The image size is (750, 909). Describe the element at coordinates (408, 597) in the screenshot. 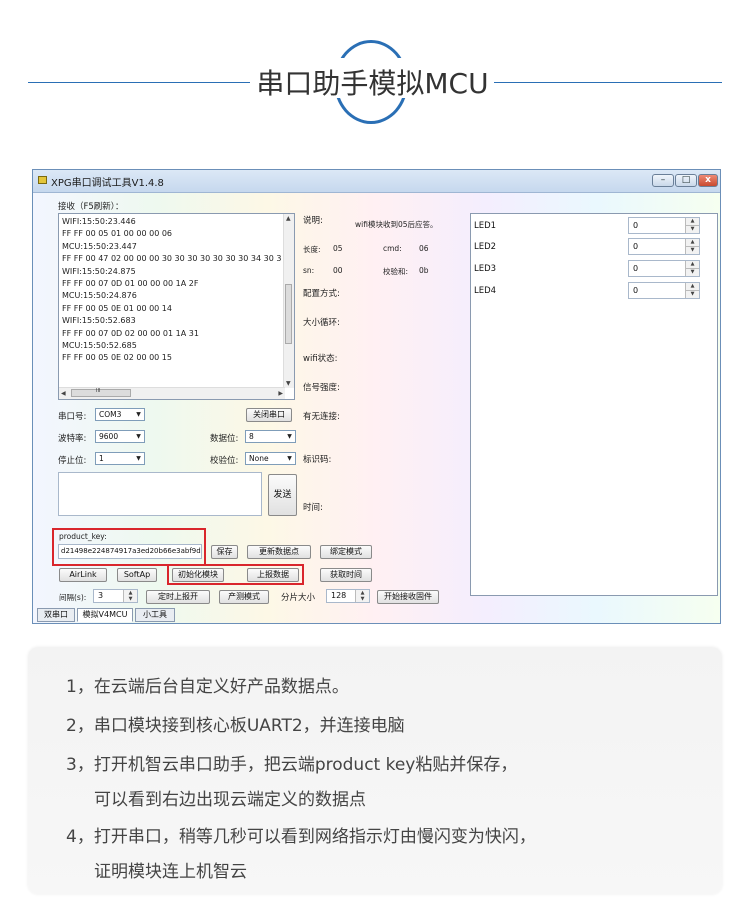

I see `start-receive-firmware-button: 开始接收固件` at that location.